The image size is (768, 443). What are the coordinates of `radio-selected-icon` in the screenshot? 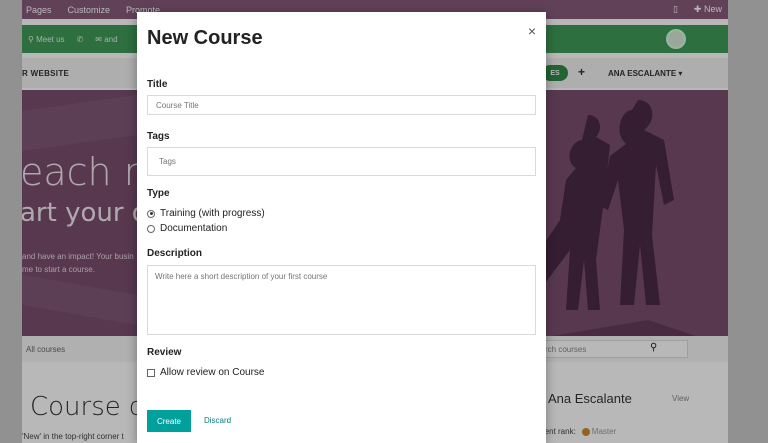 It's located at (151, 213).